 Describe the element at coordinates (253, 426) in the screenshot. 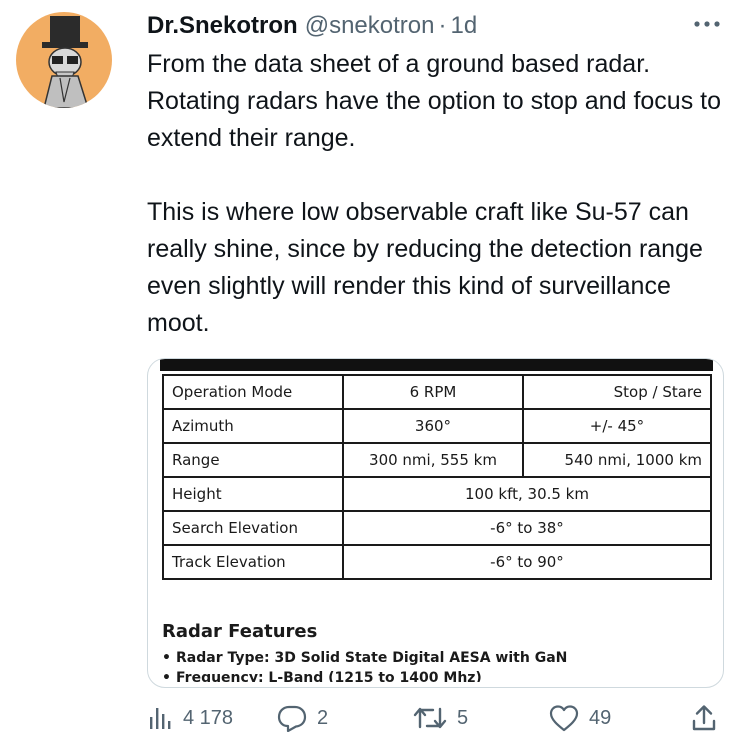

I see `row-label: Azimuth` at that location.